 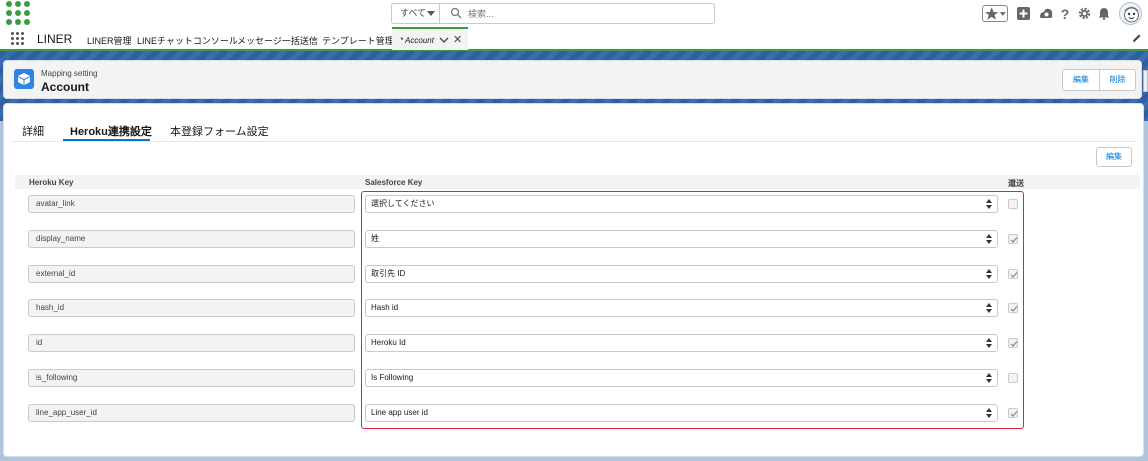 I want to click on avatar, so click(x=1130, y=13).